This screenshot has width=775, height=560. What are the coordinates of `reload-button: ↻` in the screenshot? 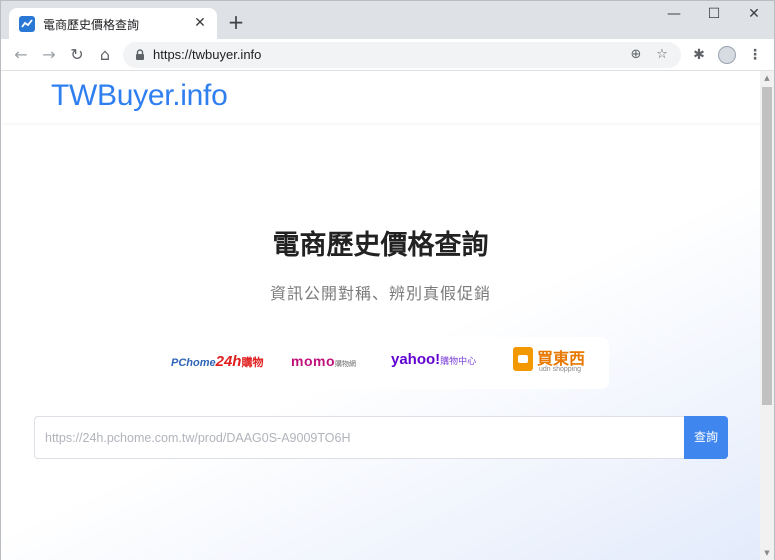 It's located at (77, 55).